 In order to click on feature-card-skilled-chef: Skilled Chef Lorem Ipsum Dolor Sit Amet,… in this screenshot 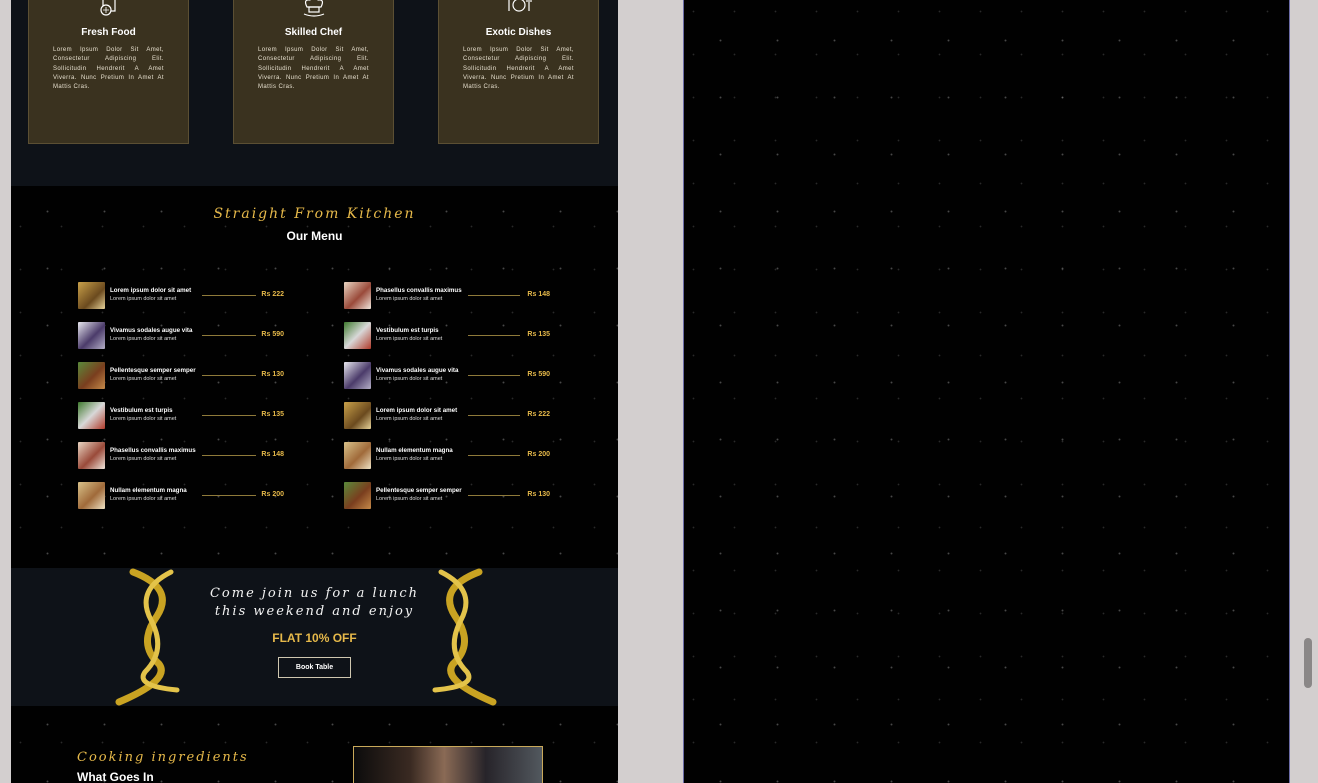, I will do `click(313, 72)`.